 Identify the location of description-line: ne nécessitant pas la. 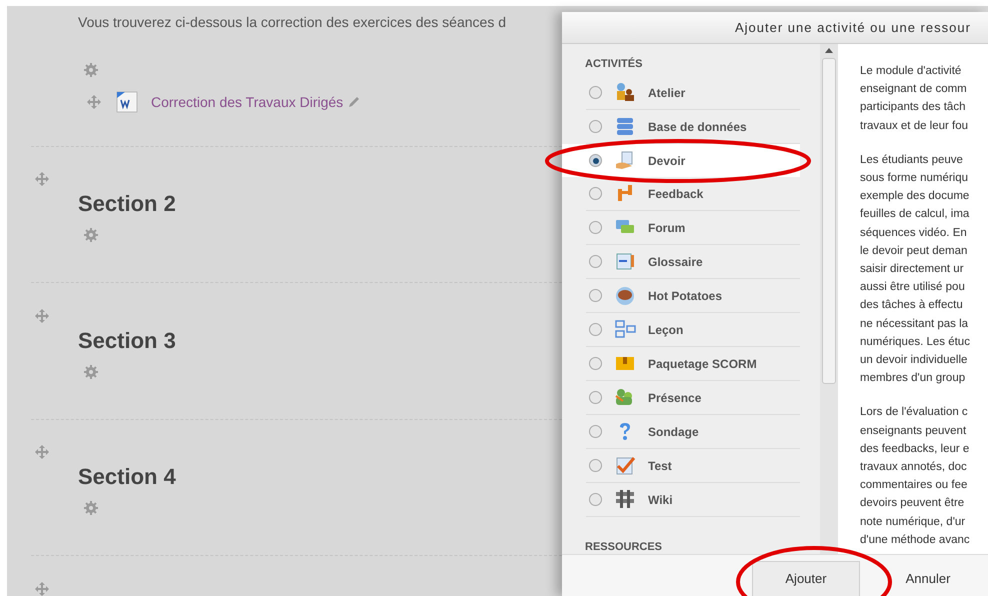
(915, 324).